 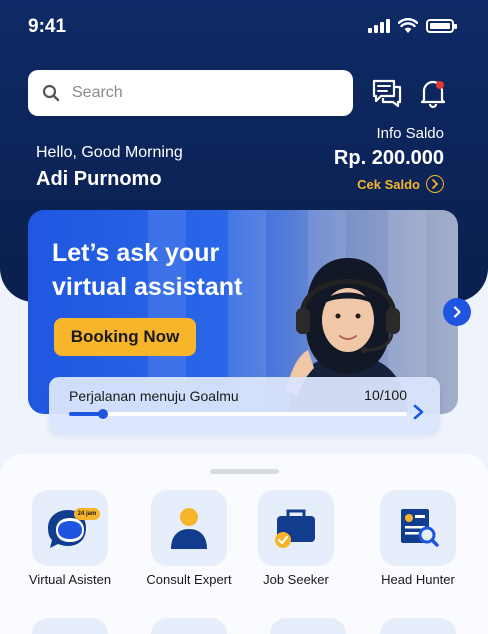 What do you see at coordinates (147, 270) in the screenshot?
I see `banner-title: Let’s ask your virtual assistant` at bounding box center [147, 270].